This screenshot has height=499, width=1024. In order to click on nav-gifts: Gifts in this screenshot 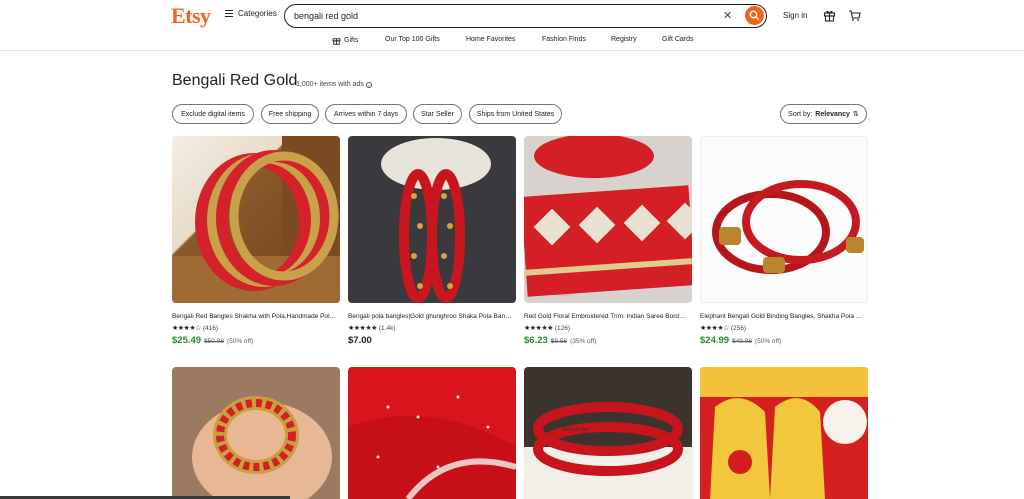, I will do `click(345, 40)`.